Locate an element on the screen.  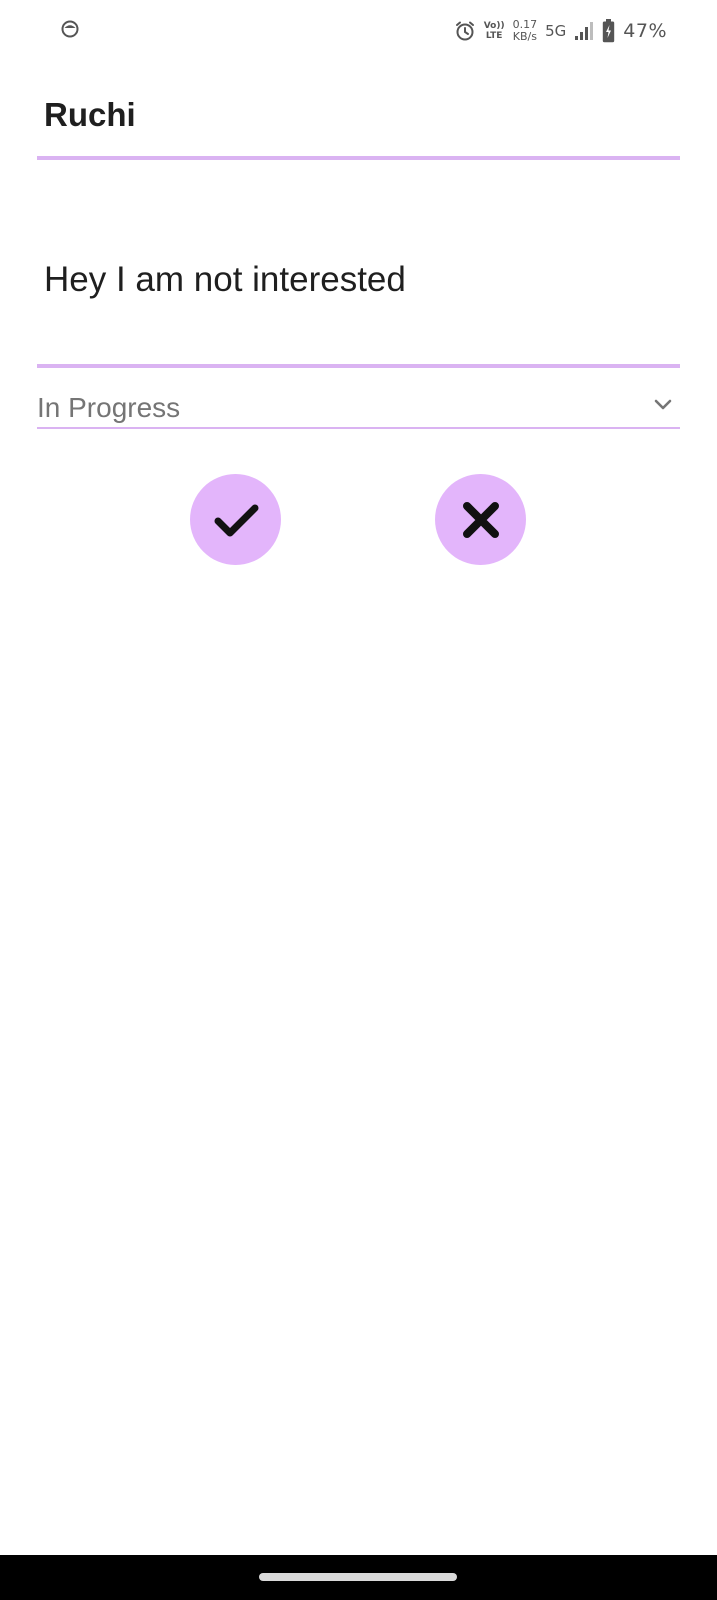
battery-percent: 47% is located at coordinates (645, 31).